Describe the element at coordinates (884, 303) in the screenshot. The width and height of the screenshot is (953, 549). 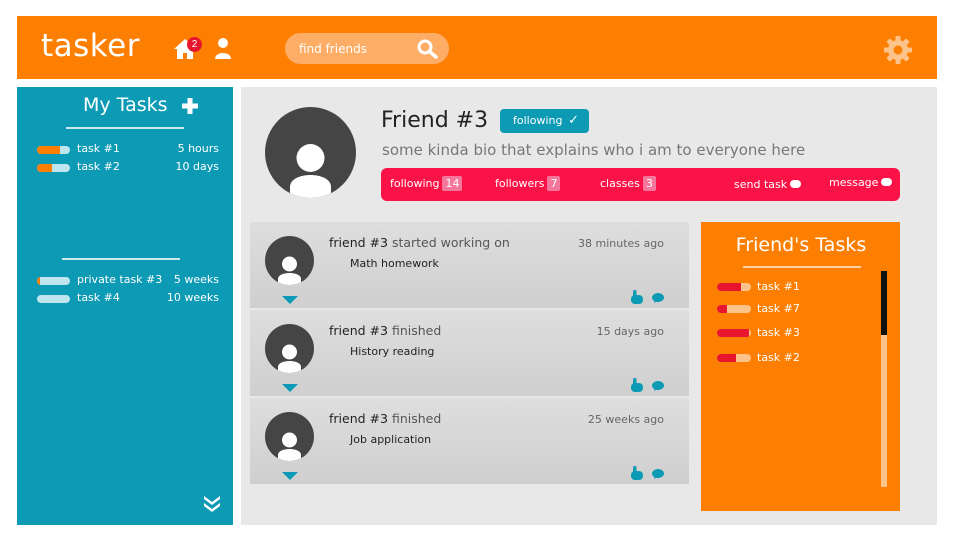
I see `scrollbar-thumb` at that location.